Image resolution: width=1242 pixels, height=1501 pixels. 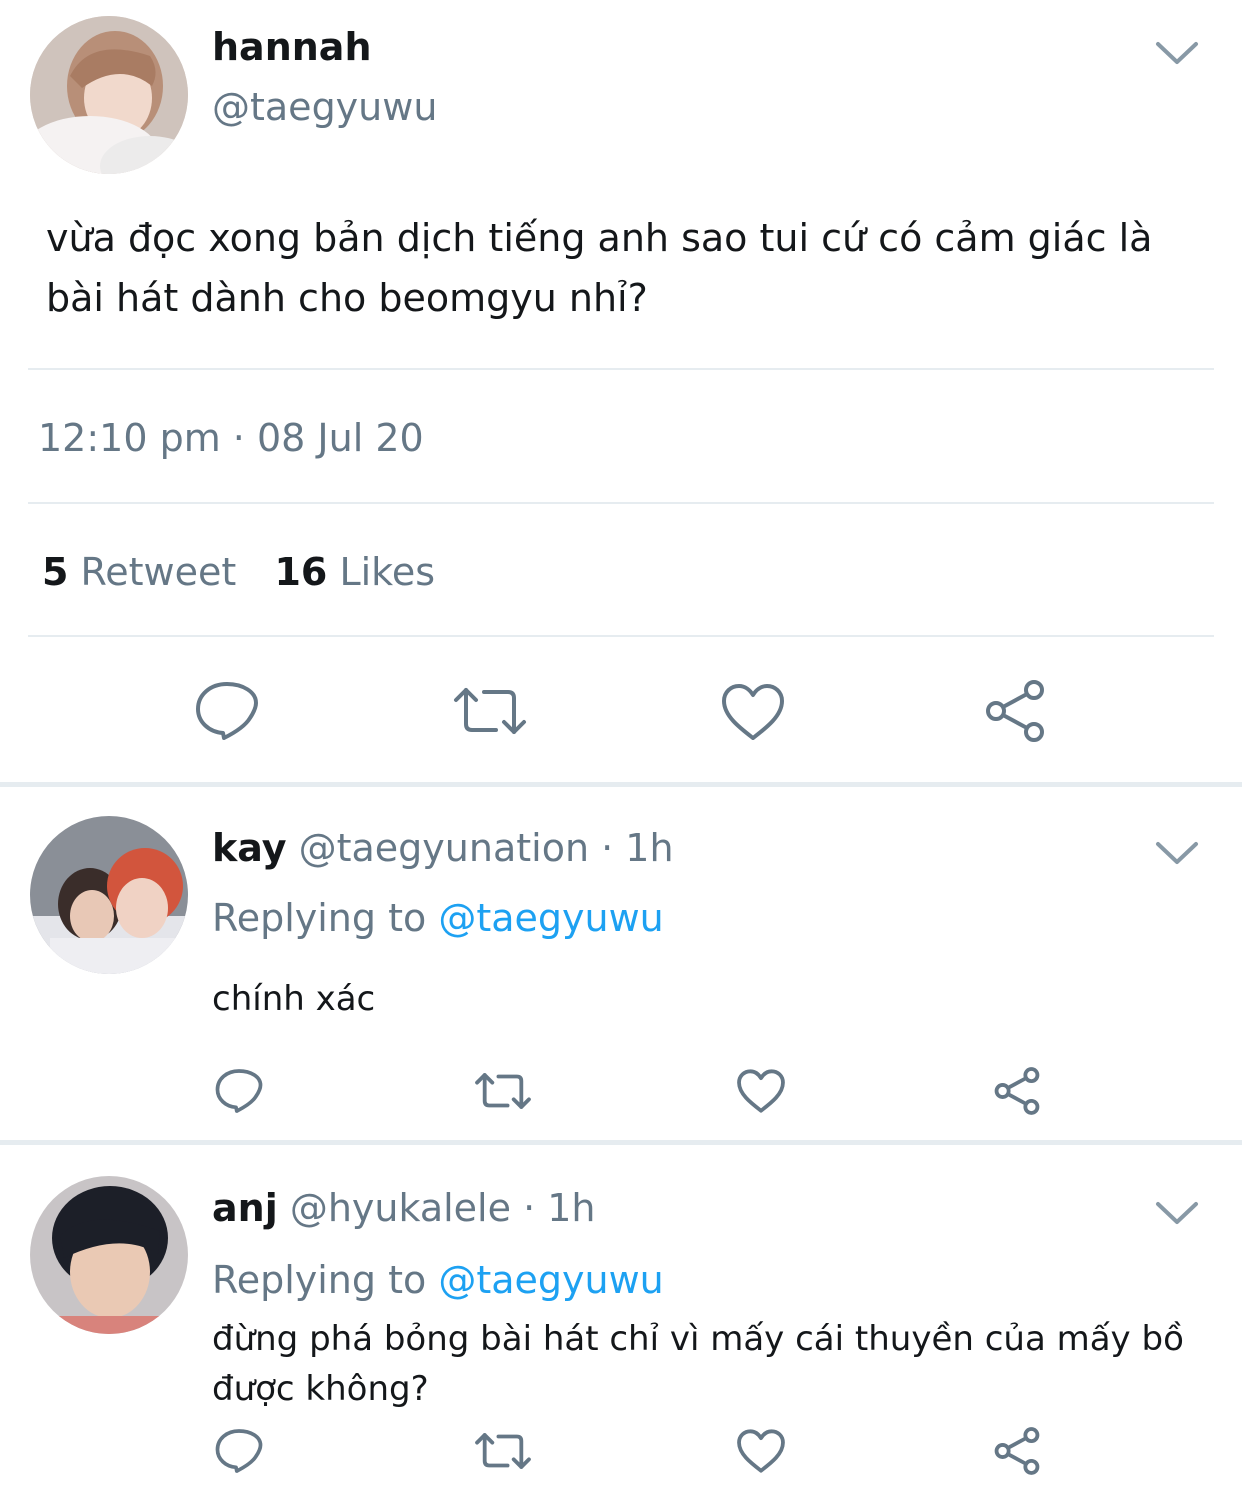 What do you see at coordinates (294, 999) in the screenshot?
I see `reply-text-line-1: chính xác` at bounding box center [294, 999].